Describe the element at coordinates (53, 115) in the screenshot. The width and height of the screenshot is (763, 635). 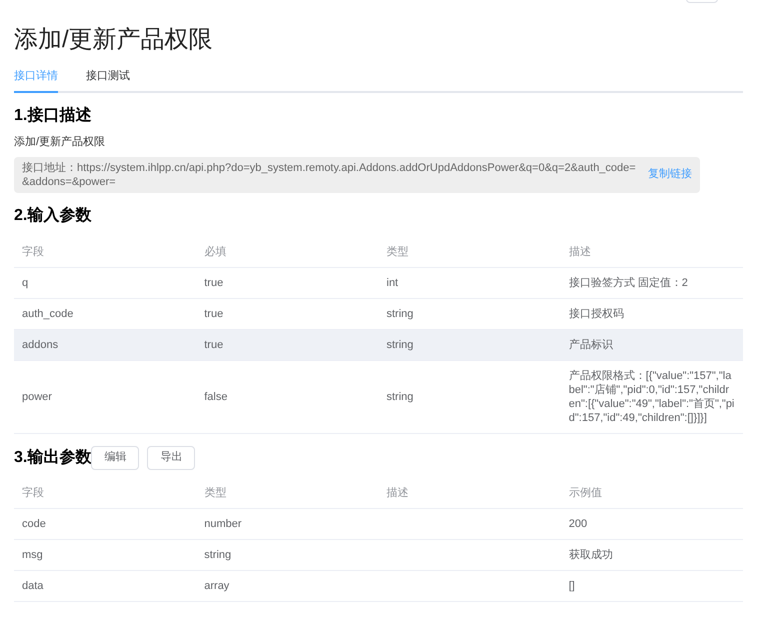
I see `section-heading: 1.接口描述` at that location.